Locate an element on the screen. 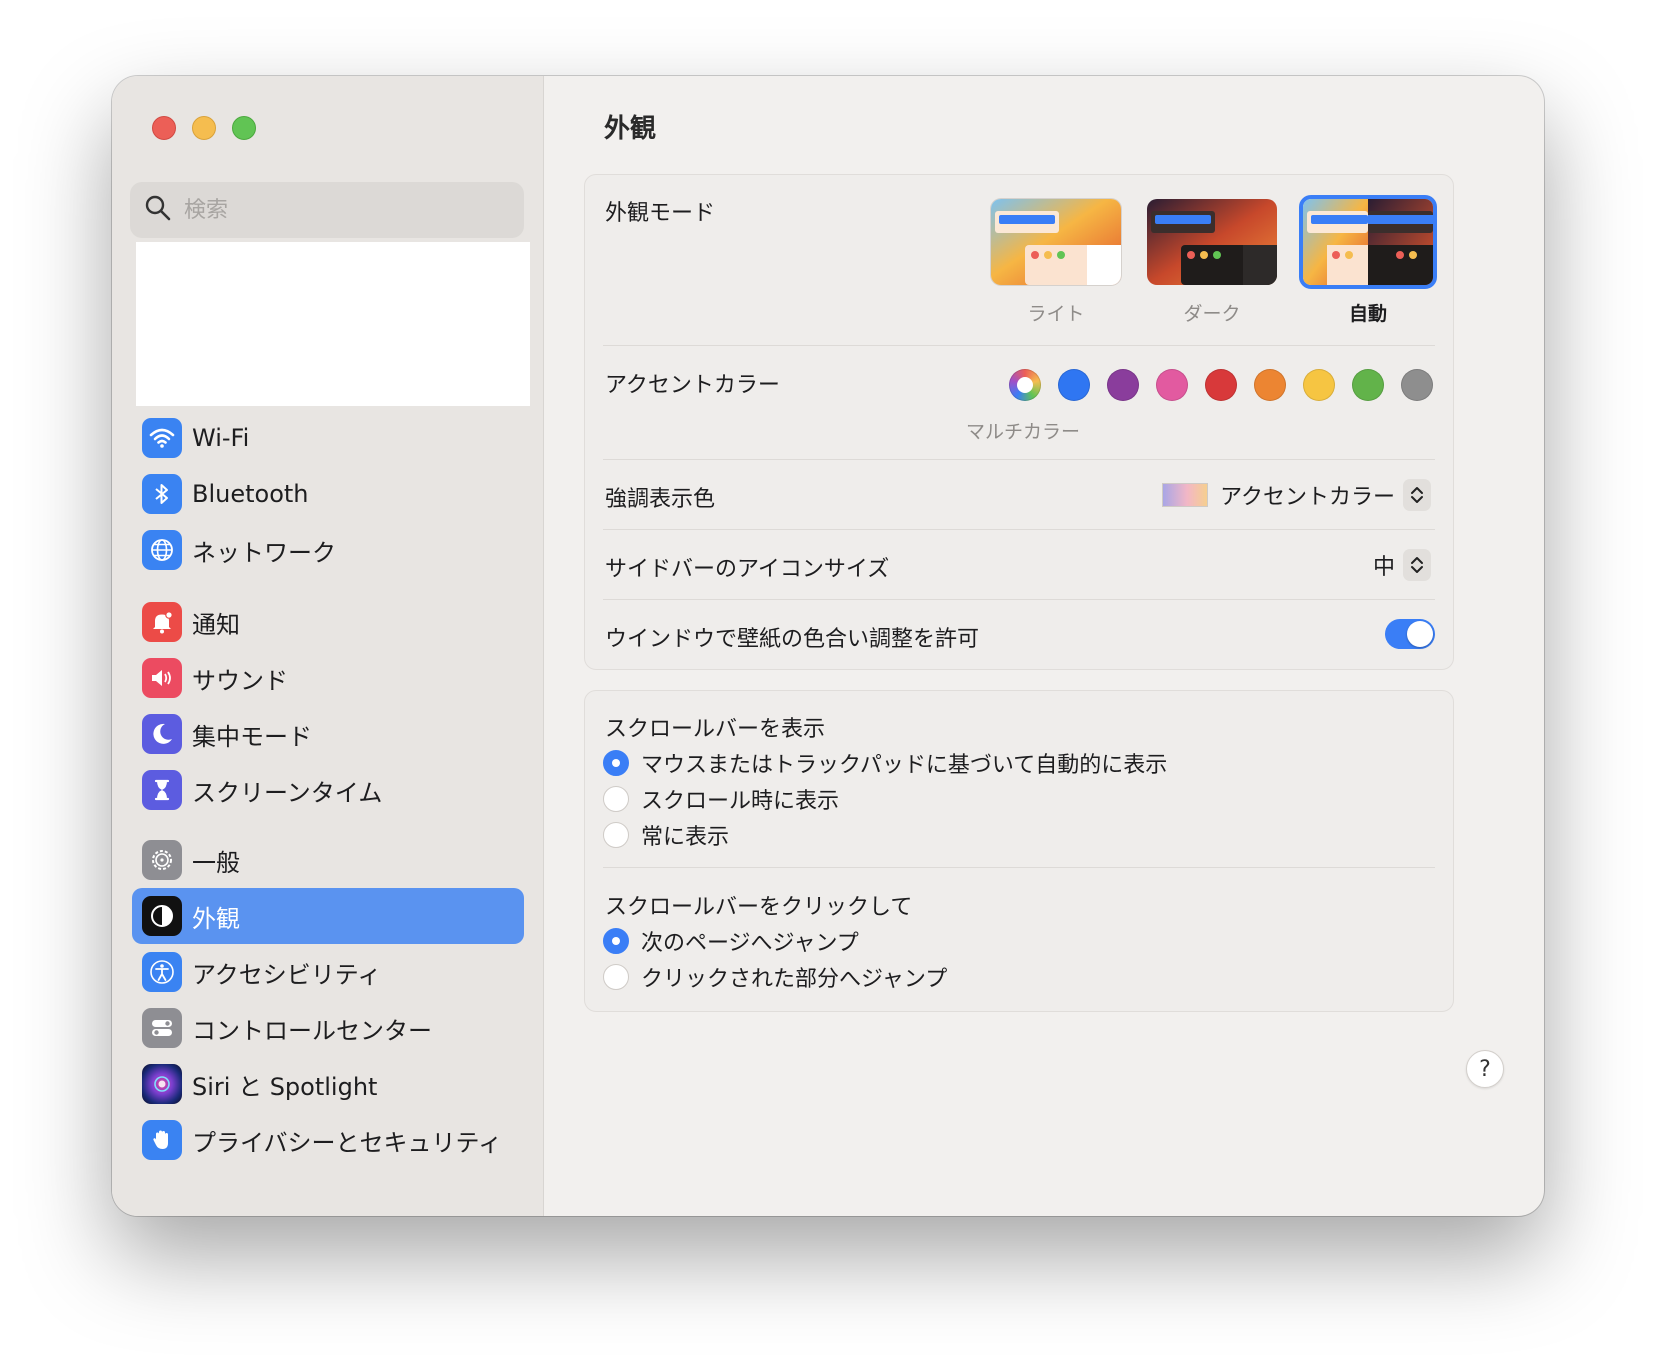  sidebar-item-label: Wi-Fi is located at coordinates (221, 438).